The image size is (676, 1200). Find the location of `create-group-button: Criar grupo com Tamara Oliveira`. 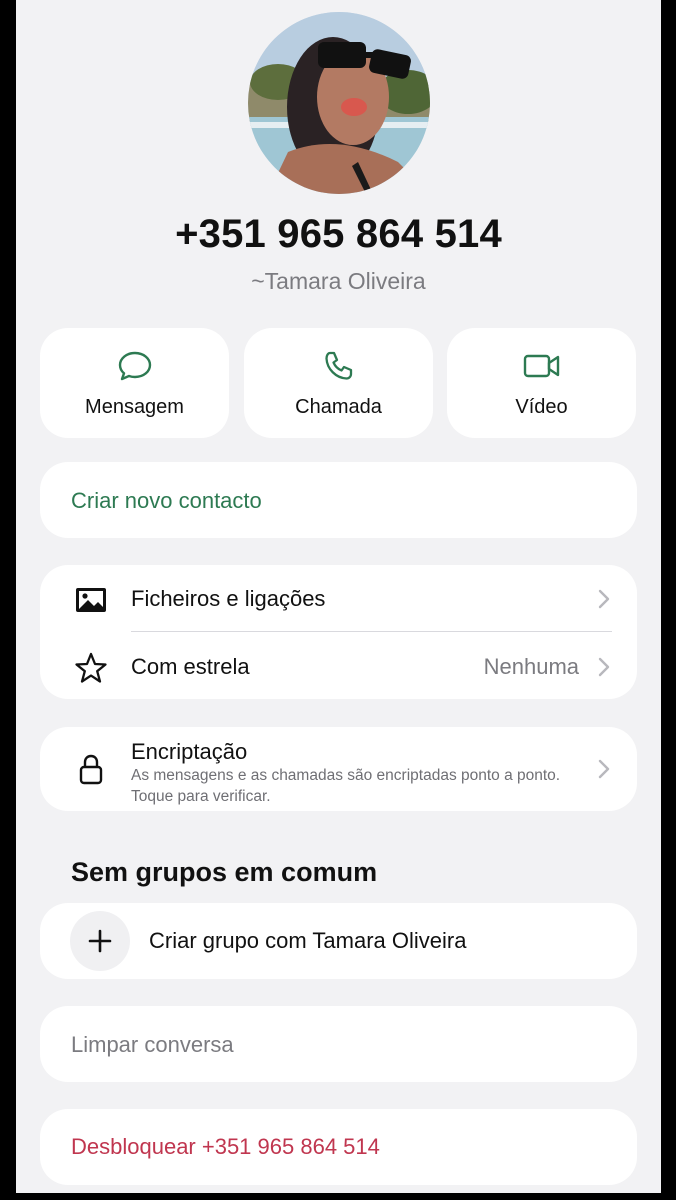

create-group-button: Criar grupo com Tamara Oliveira is located at coordinates (338, 941).